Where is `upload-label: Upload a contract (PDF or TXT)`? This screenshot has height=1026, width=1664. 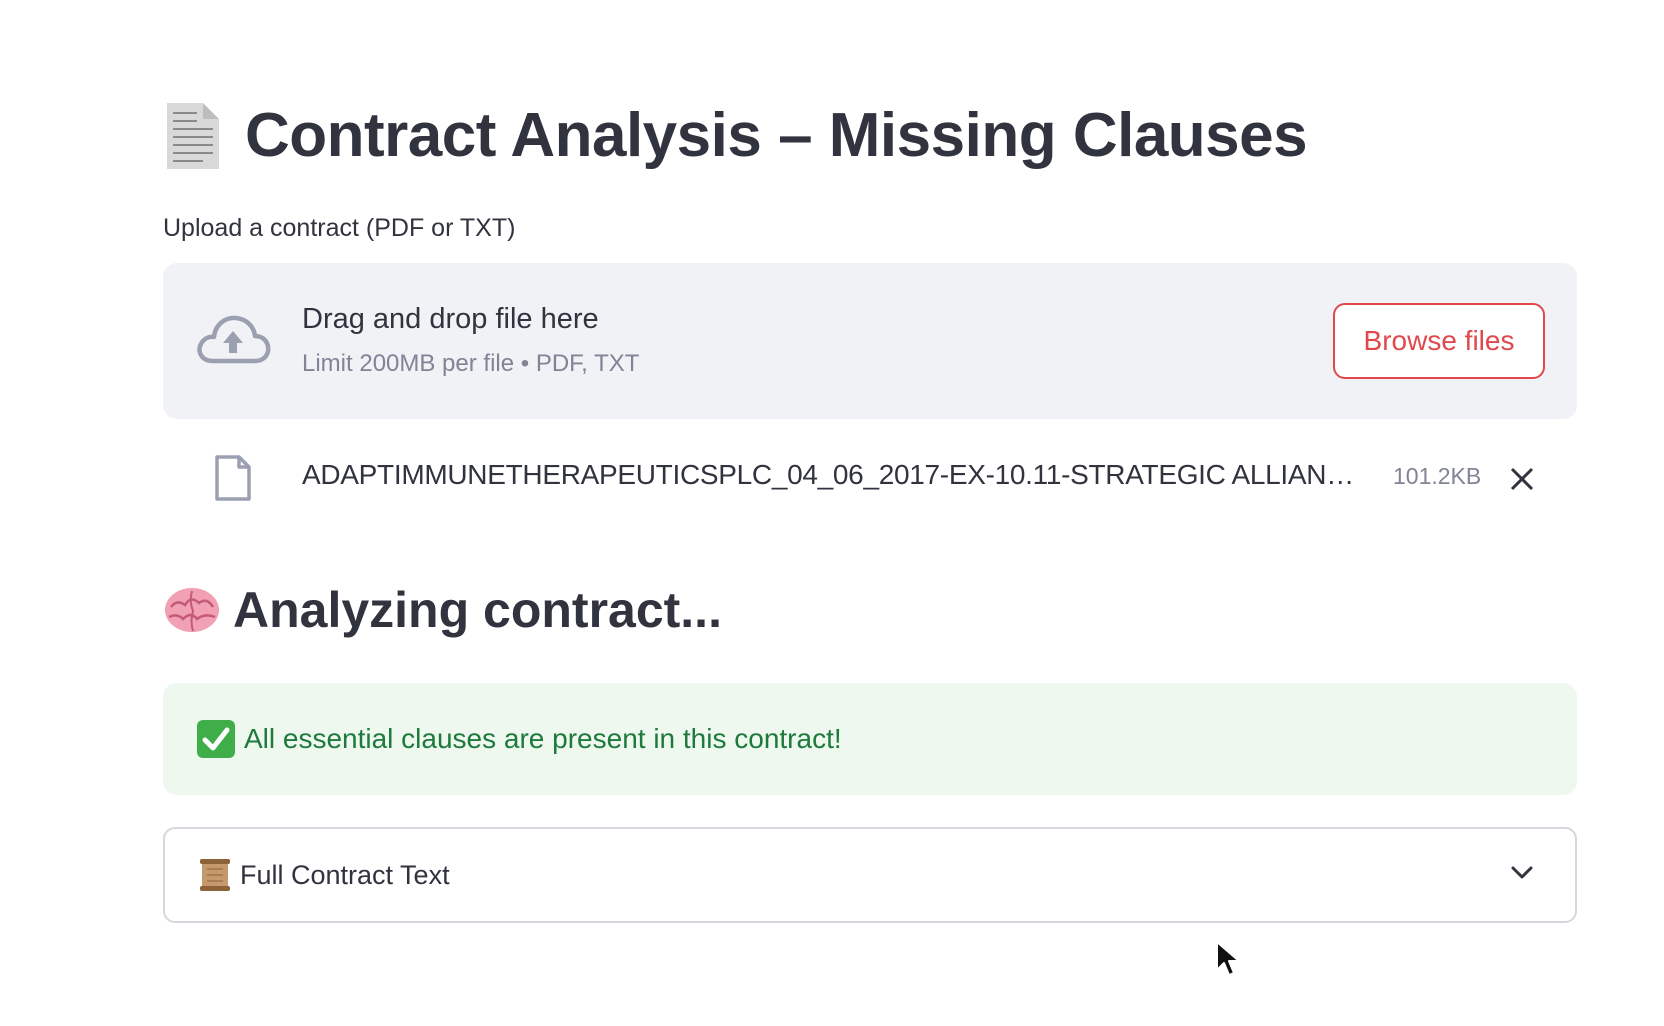
upload-label: Upload a contract (PDF or TXT) is located at coordinates (339, 228).